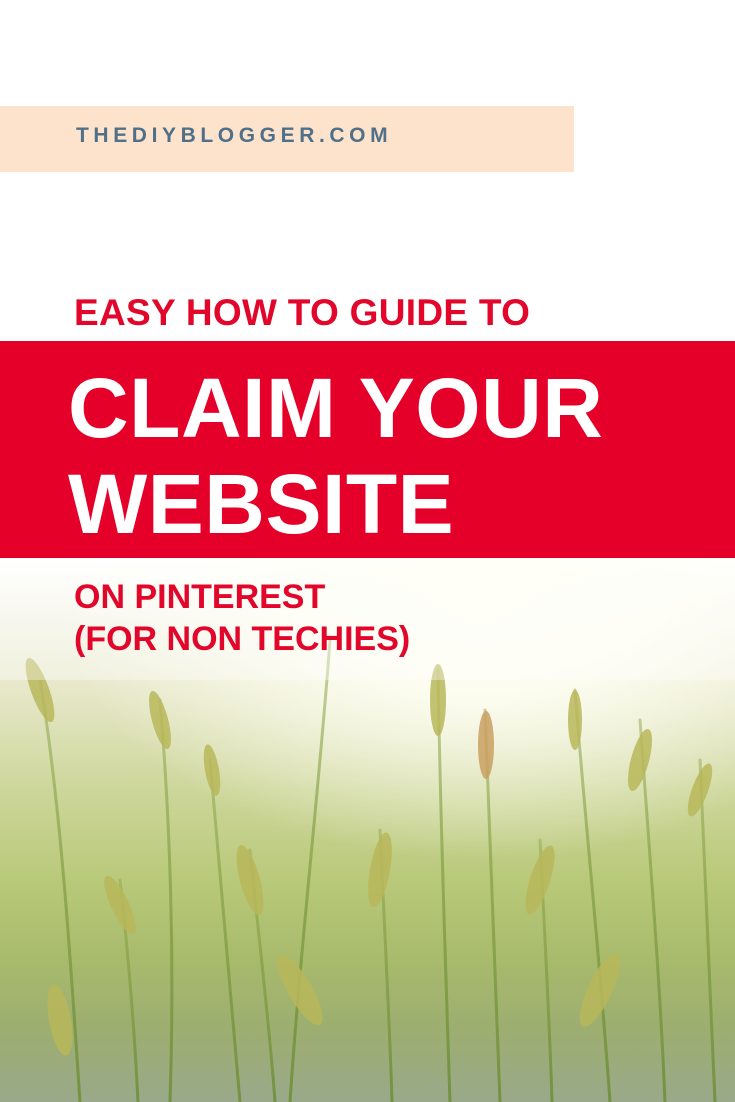 The height and width of the screenshot is (1102, 735). What do you see at coordinates (234, 135) in the screenshot?
I see `site-domain: THEDIYBLOGGER.COM` at bounding box center [234, 135].